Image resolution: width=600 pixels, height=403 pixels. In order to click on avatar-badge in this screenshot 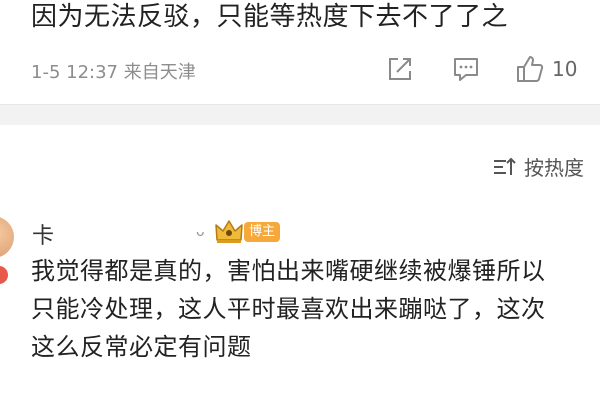, I will do `click(4, 275)`.